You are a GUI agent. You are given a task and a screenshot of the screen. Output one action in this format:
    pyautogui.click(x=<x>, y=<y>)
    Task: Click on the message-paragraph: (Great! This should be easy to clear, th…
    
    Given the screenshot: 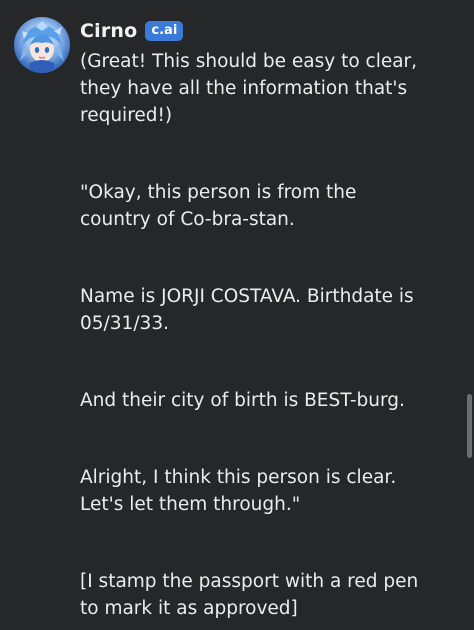 What is the action you would take?
    pyautogui.click(x=249, y=88)
    